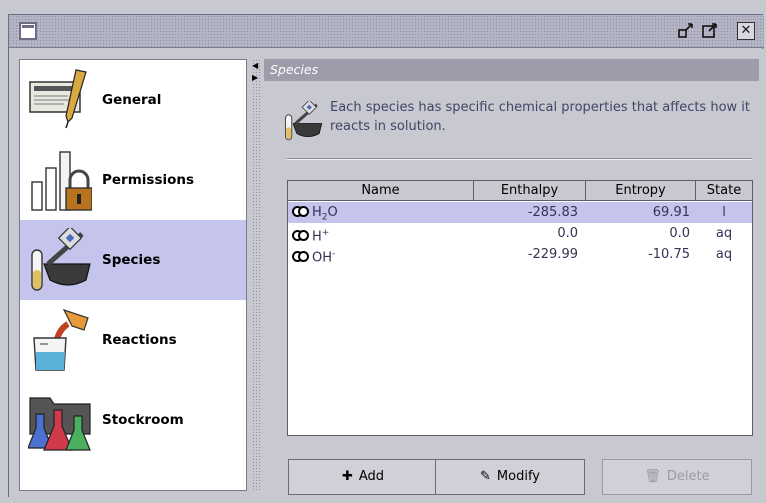 The height and width of the screenshot is (503, 766). Describe the element at coordinates (511, 70) in the screenshot. I see `panel-title: Species` at that location.